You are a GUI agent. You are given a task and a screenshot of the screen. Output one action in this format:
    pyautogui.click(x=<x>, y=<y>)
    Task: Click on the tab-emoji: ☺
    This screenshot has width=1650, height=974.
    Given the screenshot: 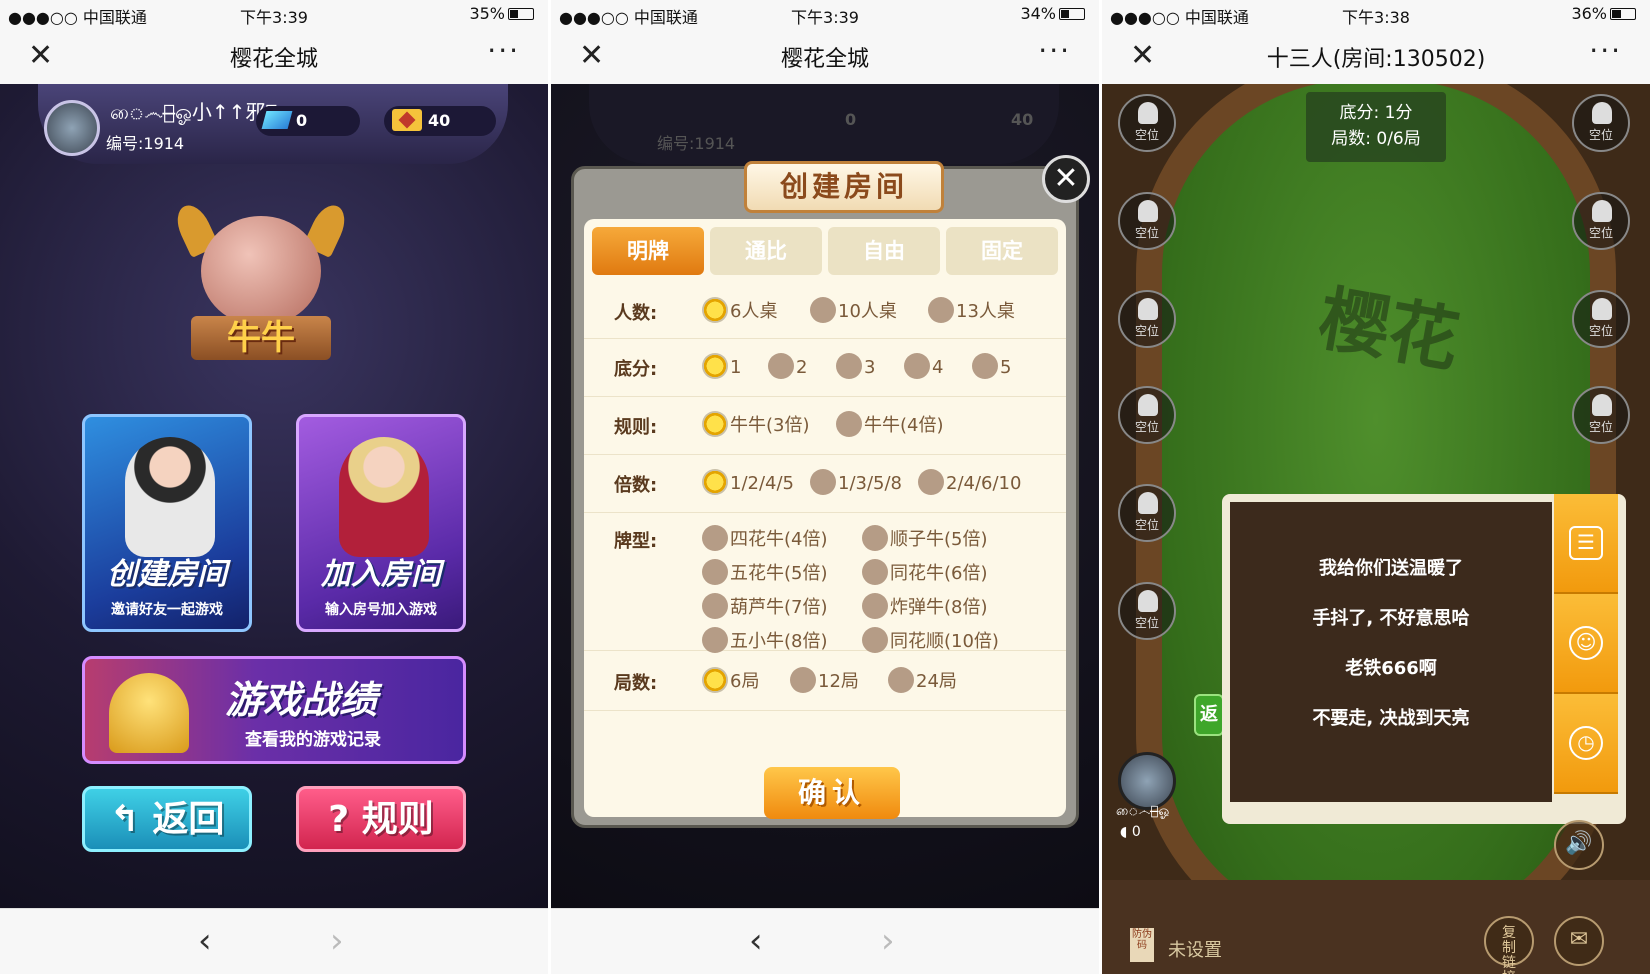 What is the action you would take?
    pyautogui.click(x=1586, y=644)
    